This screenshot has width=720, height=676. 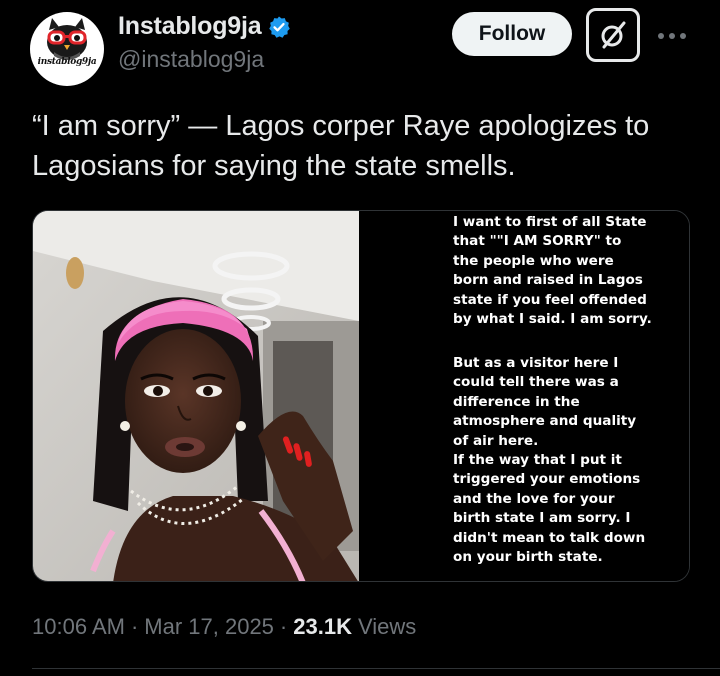 What do you see at coordinates (537, 241) in the screenshot?
I see `story-line: that ""I AM SORRY" to` at bounding box center [537, 241].